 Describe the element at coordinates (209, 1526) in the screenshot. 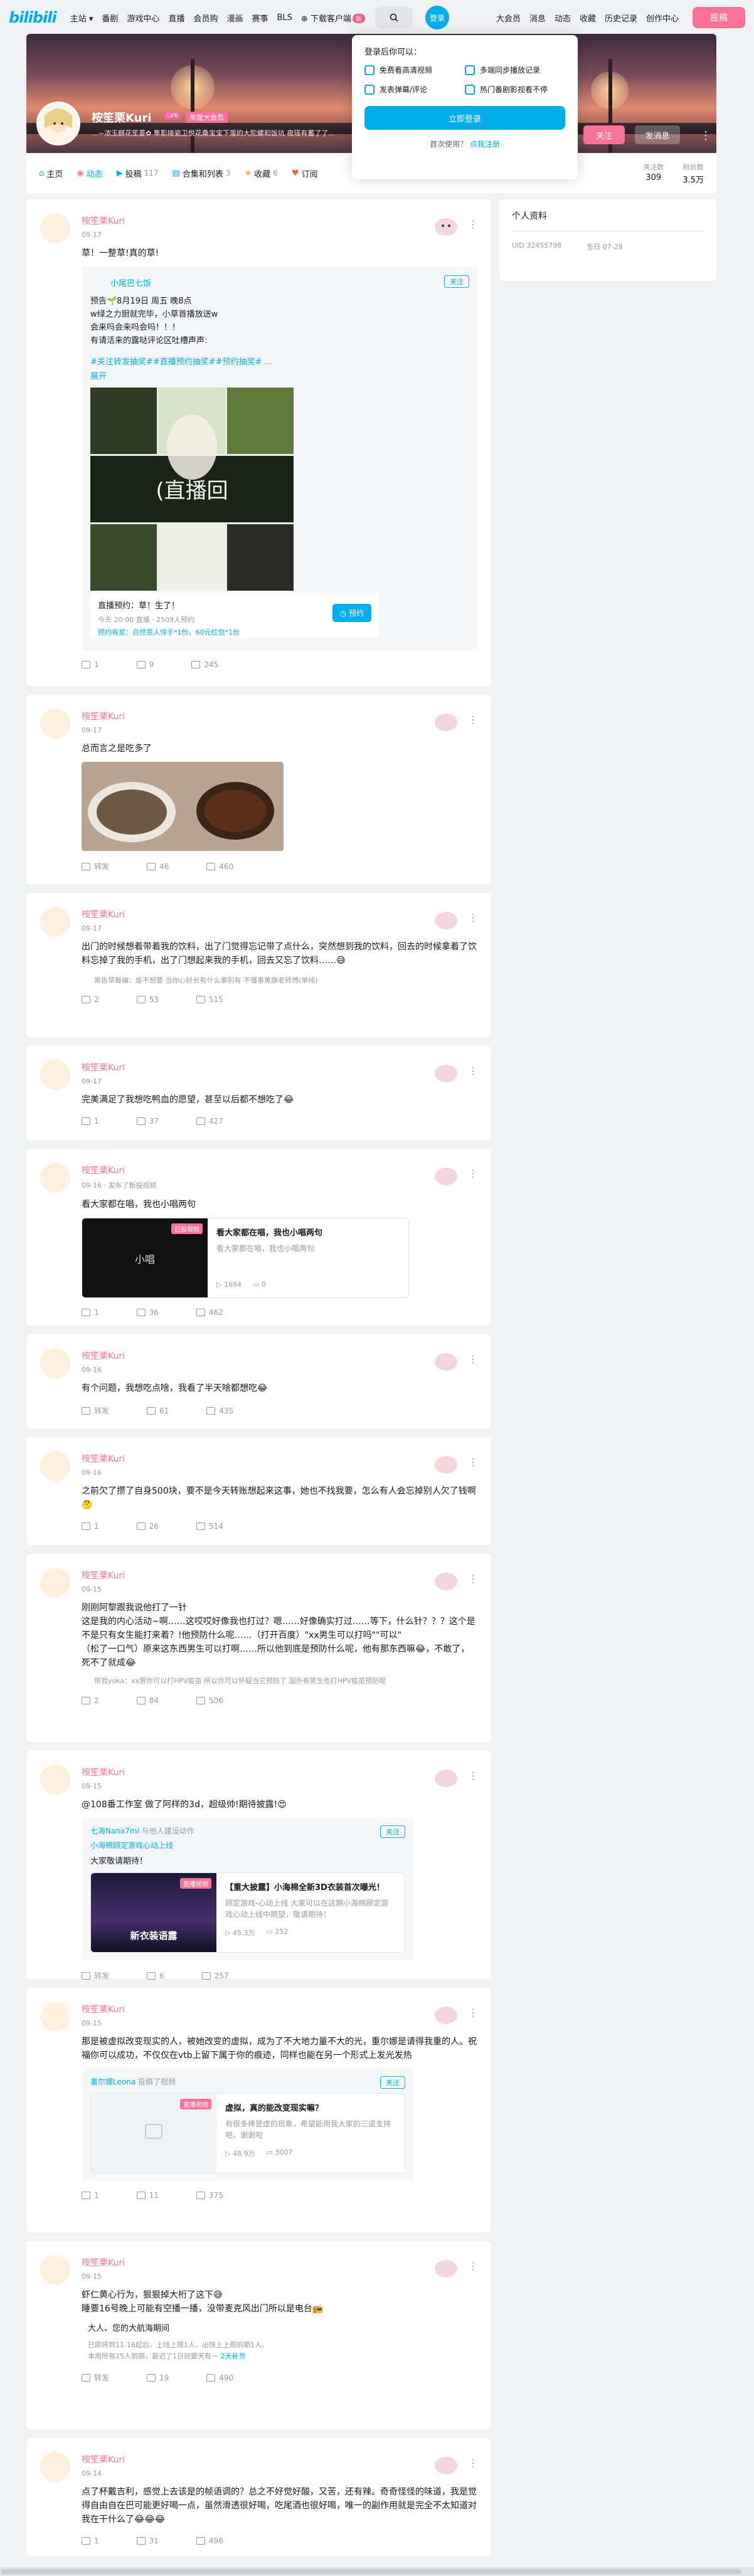

I see `like-button: 514` at that location.